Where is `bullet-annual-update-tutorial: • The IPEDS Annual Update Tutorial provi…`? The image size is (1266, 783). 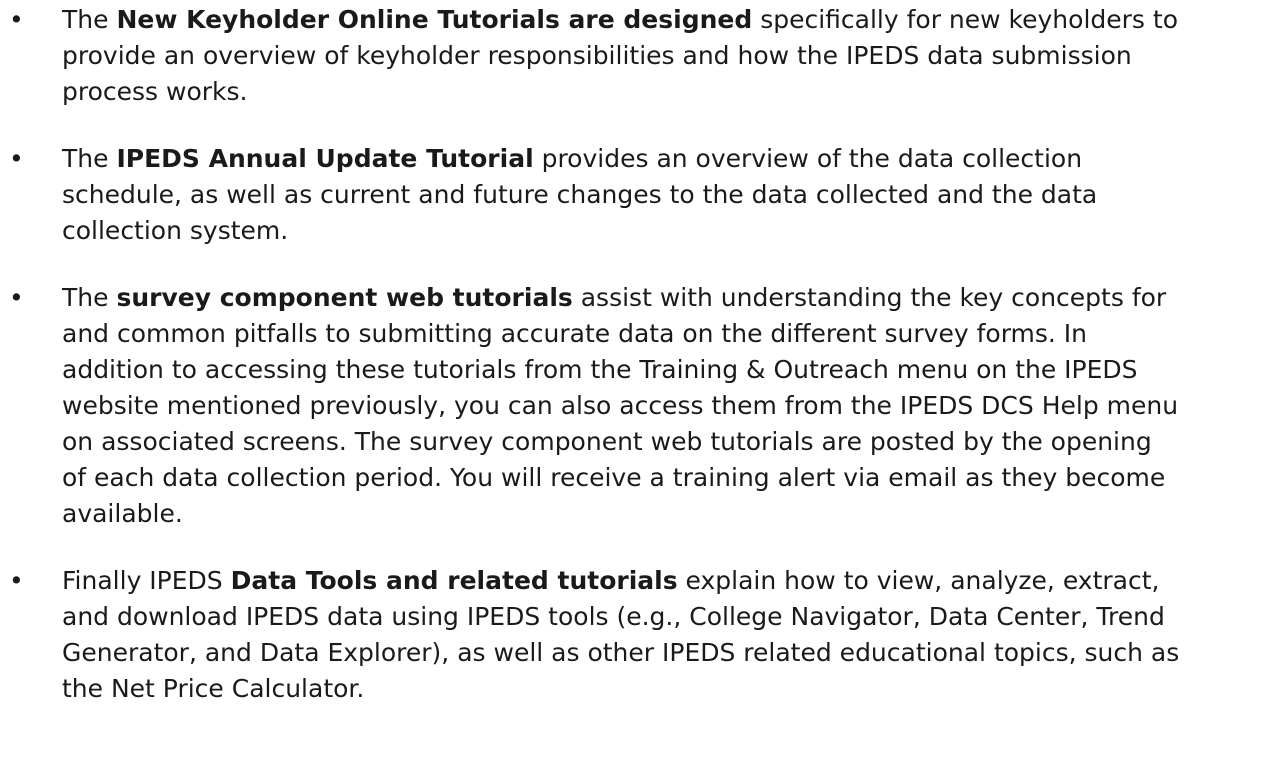
bullet-annual-update-tutorial: • The IPEDS Annual Update Tutorial provi… is located at coordinates (595, 195).